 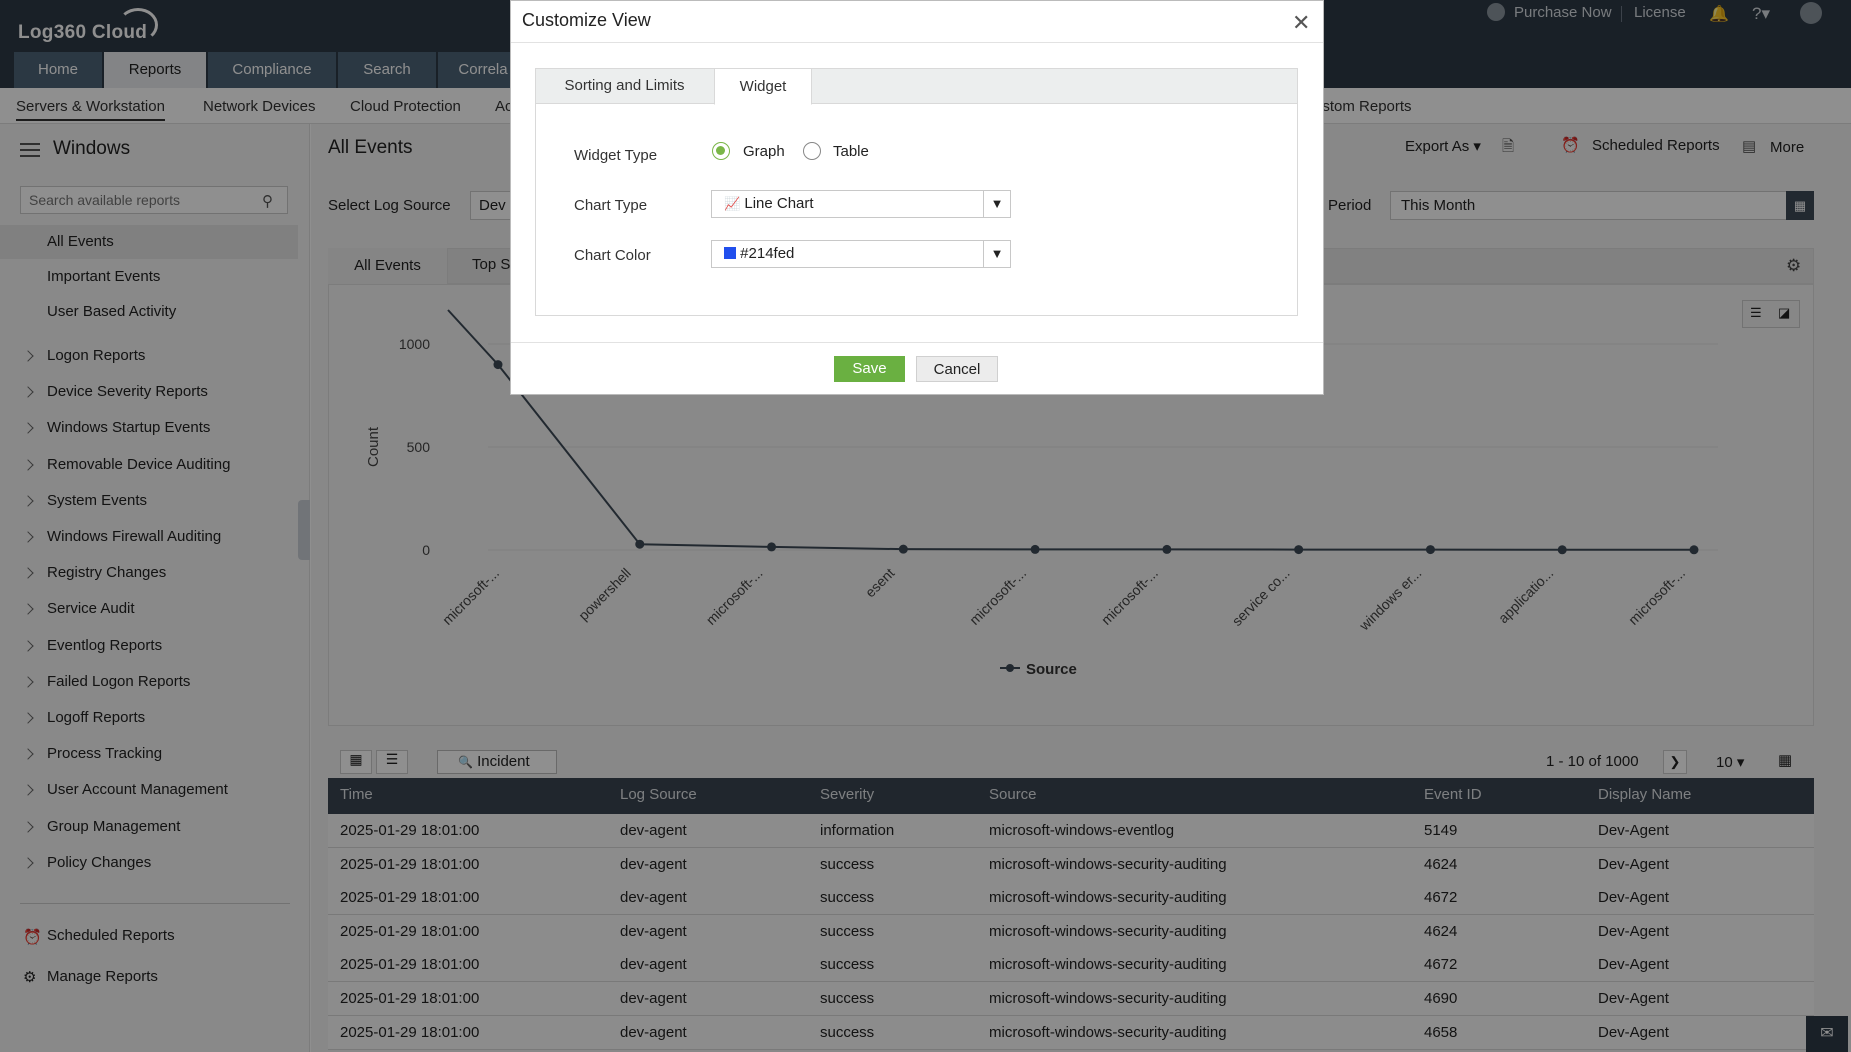 What do you see at coordinates (764, 151) in the screenshot?
I see `graph-option-label: Graph` at bounding box center [764, 151].